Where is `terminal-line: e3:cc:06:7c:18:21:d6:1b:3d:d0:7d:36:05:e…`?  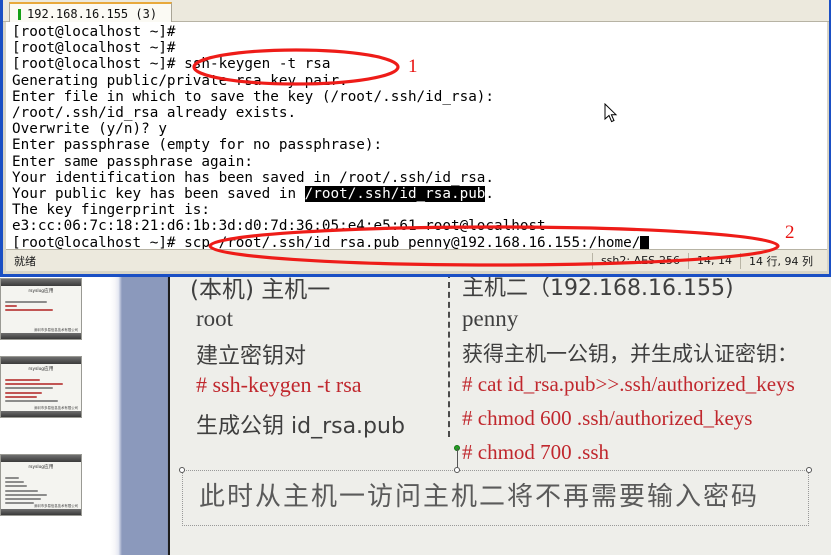
terminal-line: e3:cc:06:7c:18:21:d6:1b:3d:d0:7d:36:05:e… is located at coordinates (279, 226).